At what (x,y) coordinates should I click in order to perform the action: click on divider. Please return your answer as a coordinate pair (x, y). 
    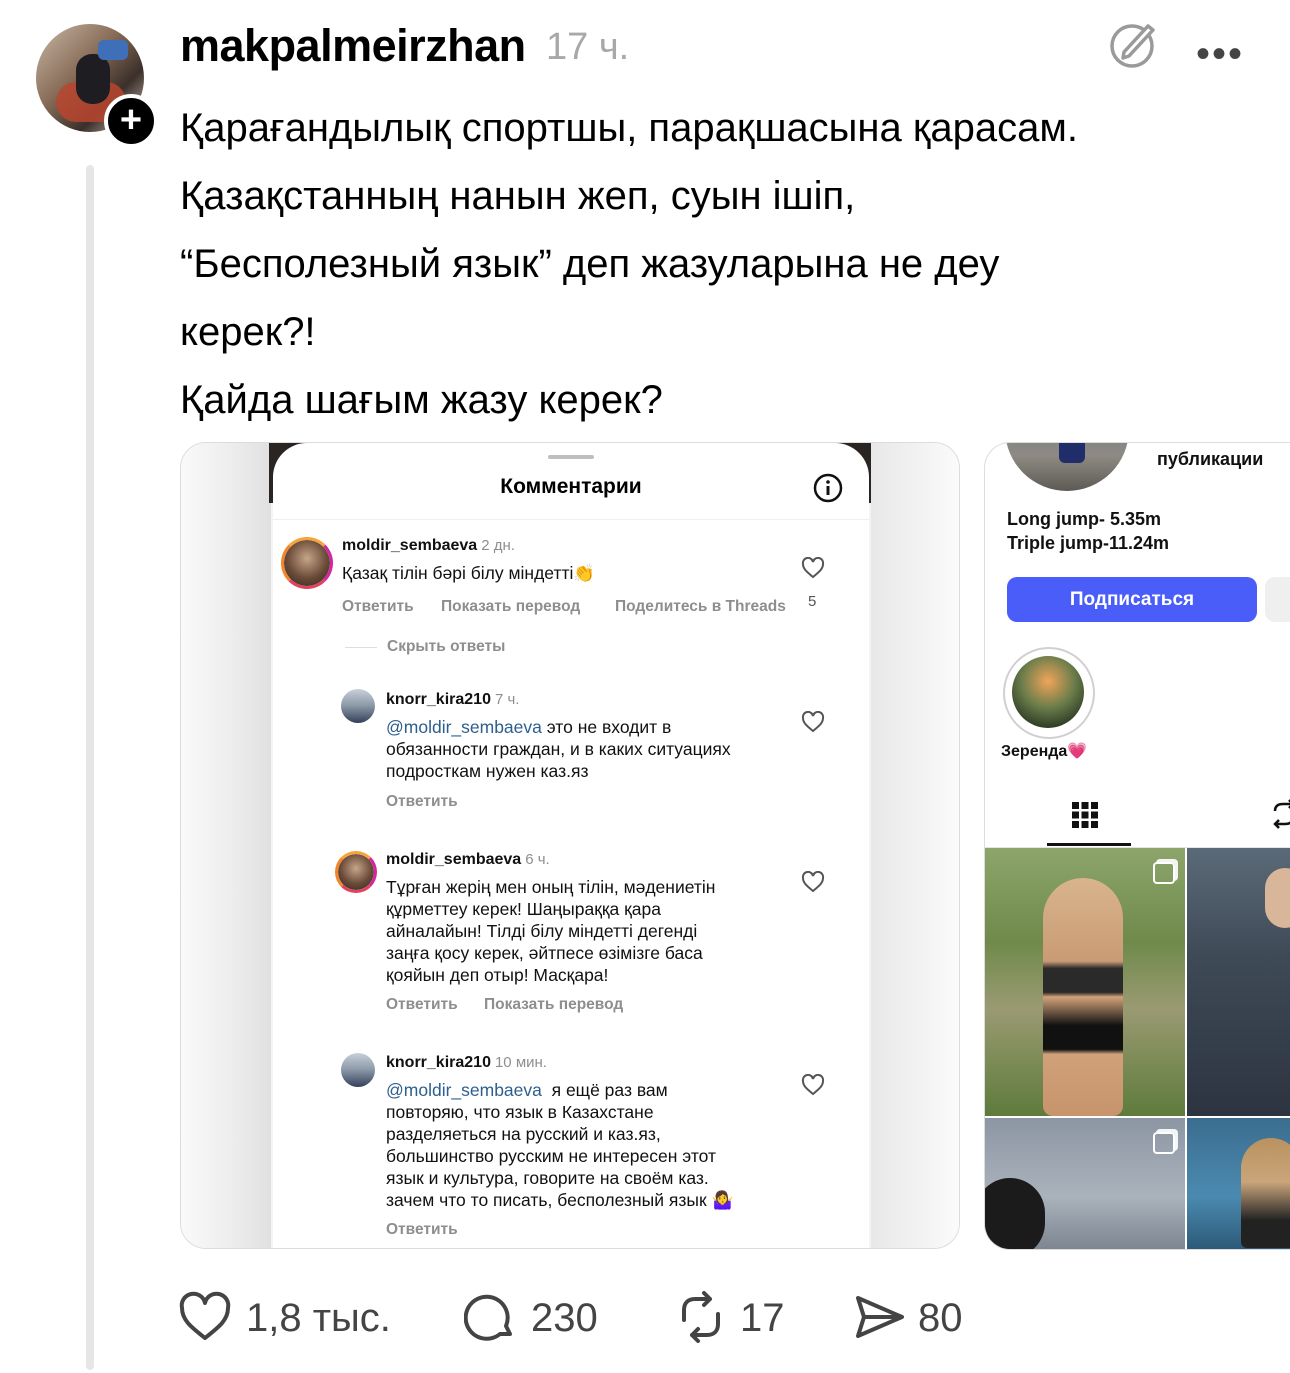
    Looking at the image, I should click on (571, 519).